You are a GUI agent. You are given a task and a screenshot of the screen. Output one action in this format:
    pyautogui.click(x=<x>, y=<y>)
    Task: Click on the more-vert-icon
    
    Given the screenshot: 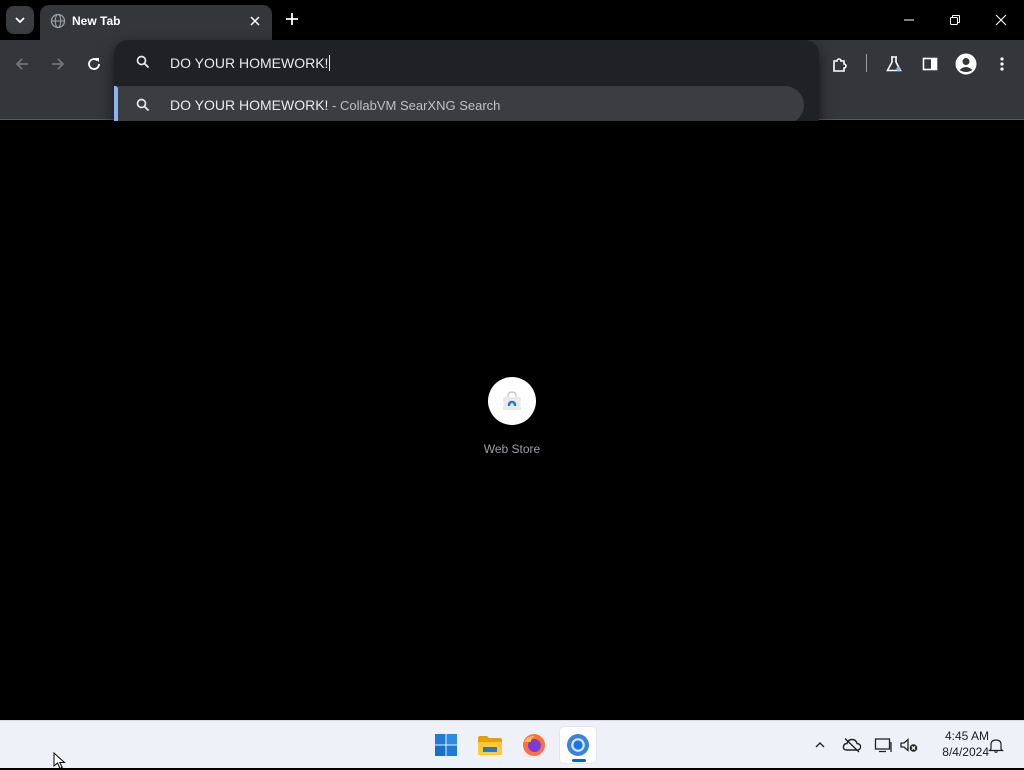 What is the action you would take?
    pyautogui.click(x=1002, y=64)
    